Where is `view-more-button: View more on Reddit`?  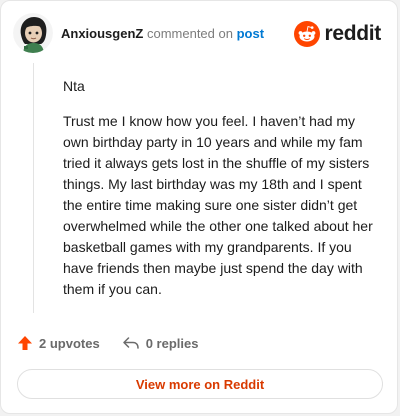
view-more-button: View more on Reddit is located at coordinates (200, 384).